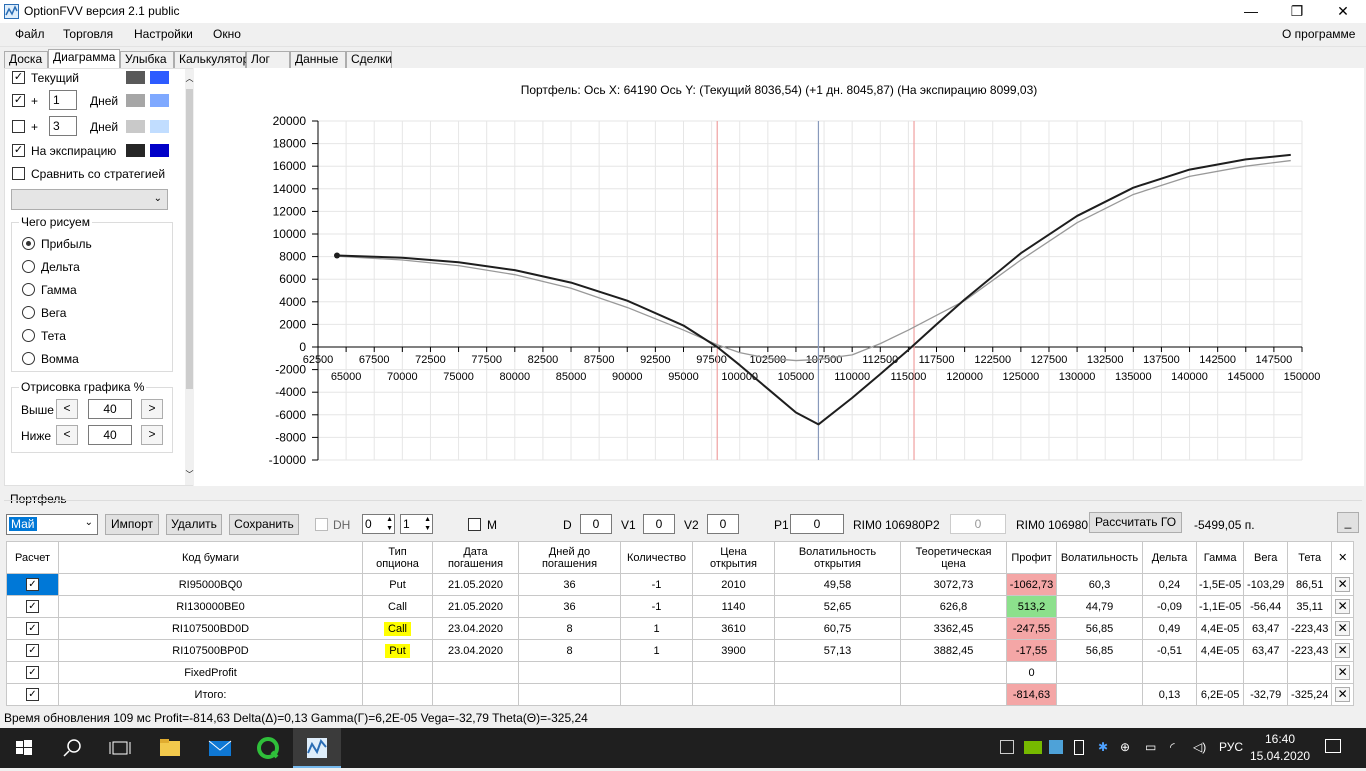  What do you see at coordinates (1220, 628) in the screenshot?
I see `cell-gamma: 4,4E-05` at bounding box center [1220, 628].